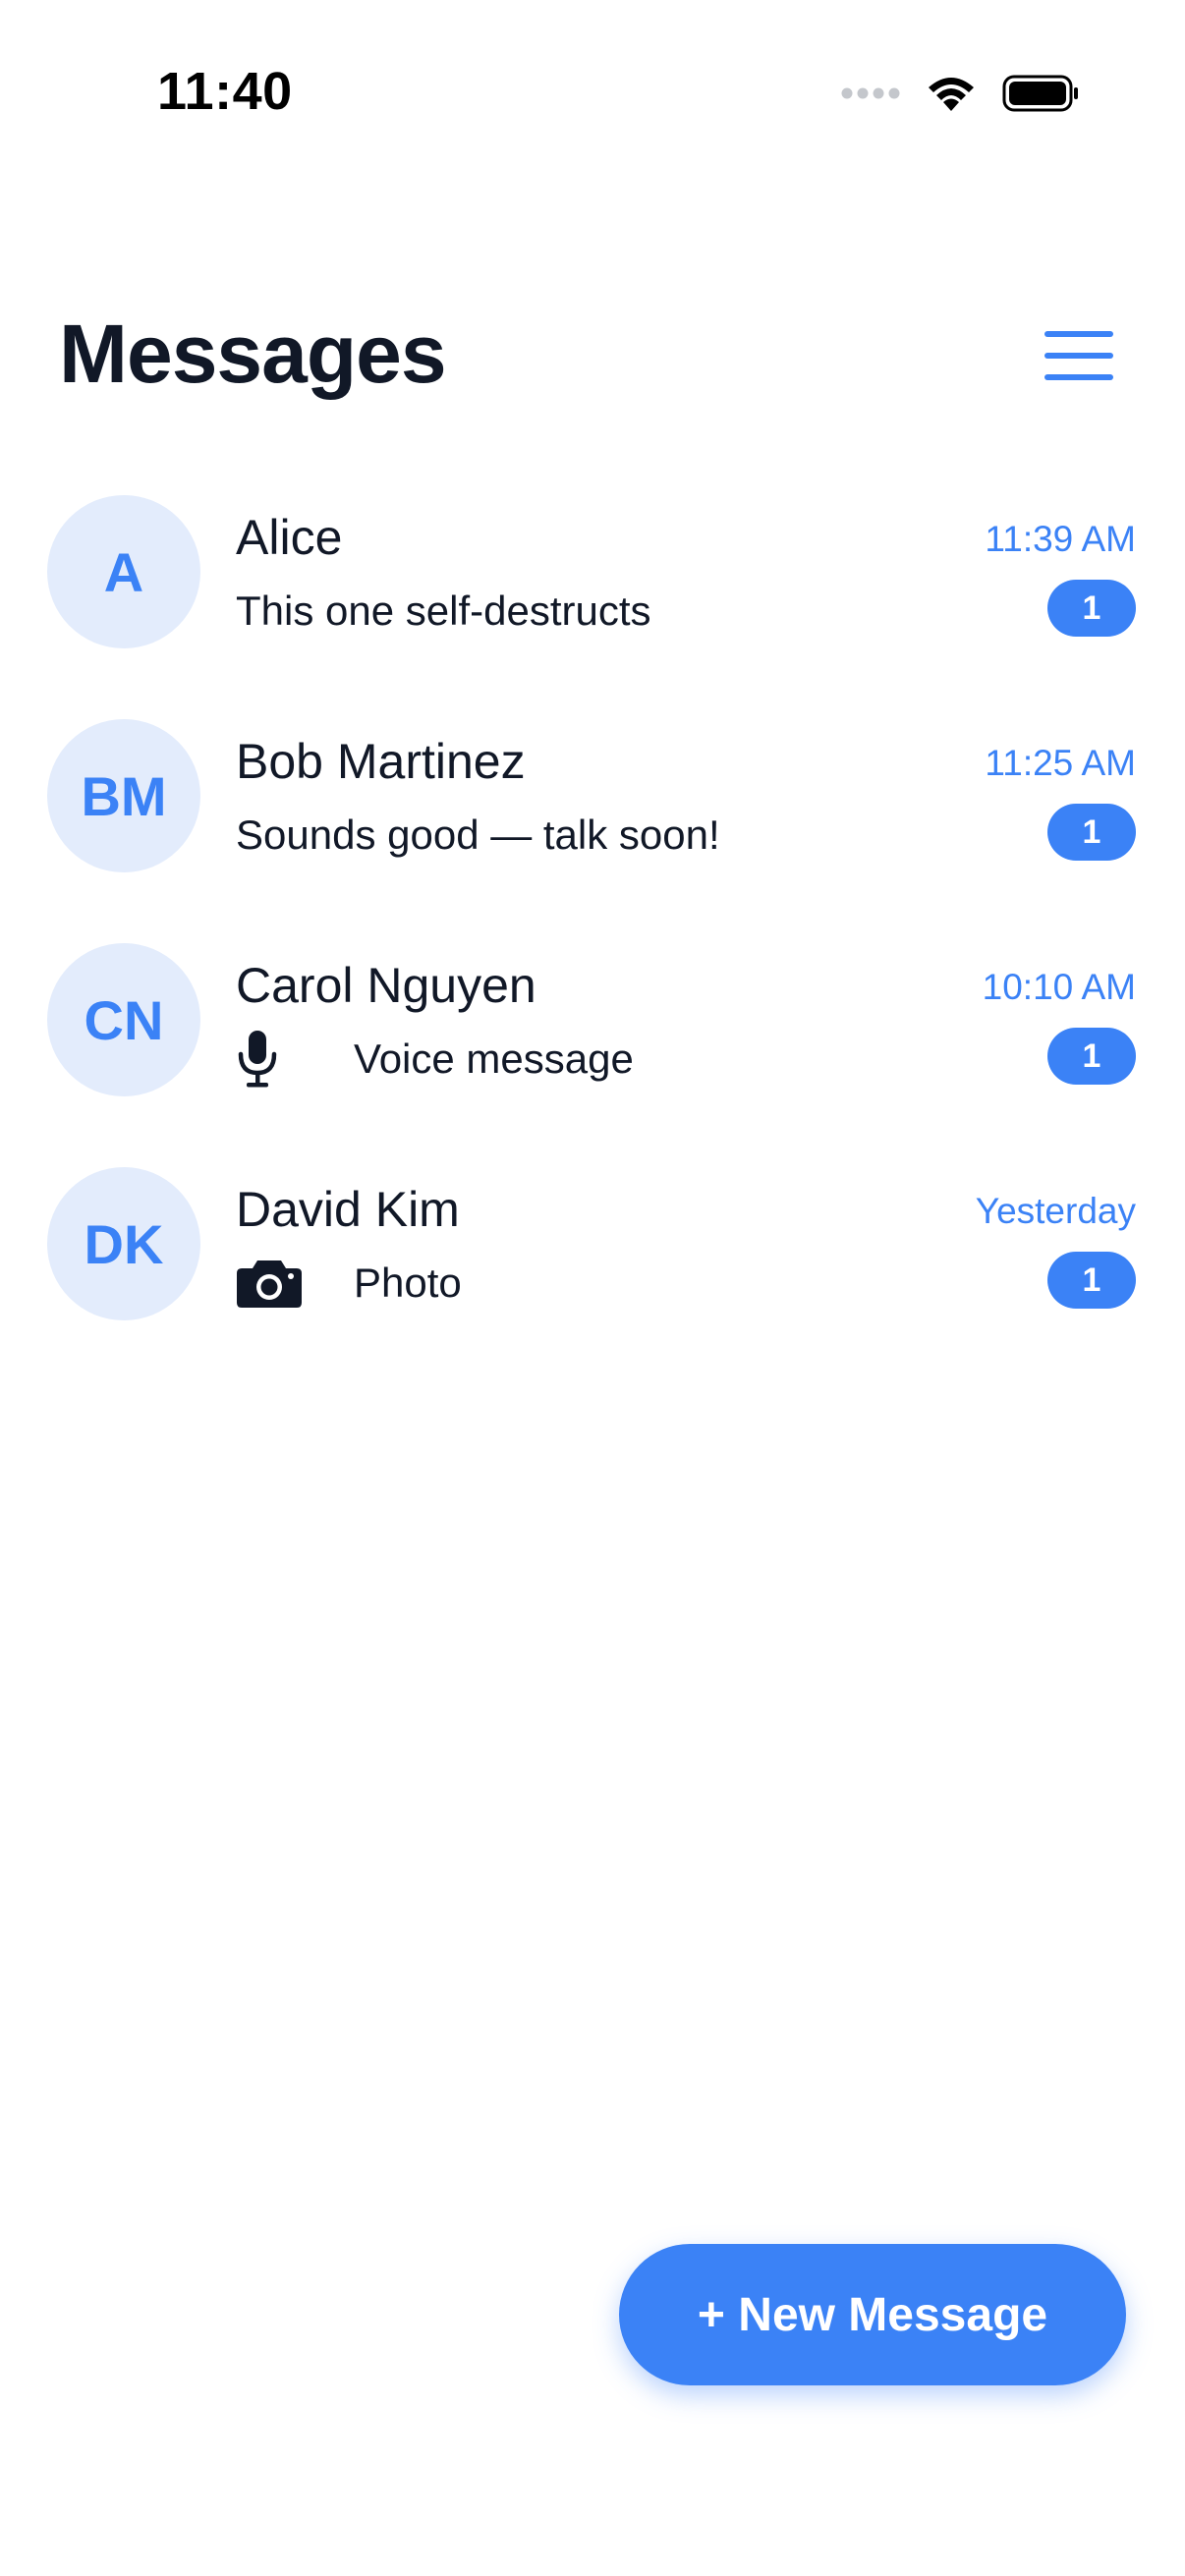 This screenshot has height=2576, width=1185. I want to click on avatar-initials: CN, so click(124, 1019).